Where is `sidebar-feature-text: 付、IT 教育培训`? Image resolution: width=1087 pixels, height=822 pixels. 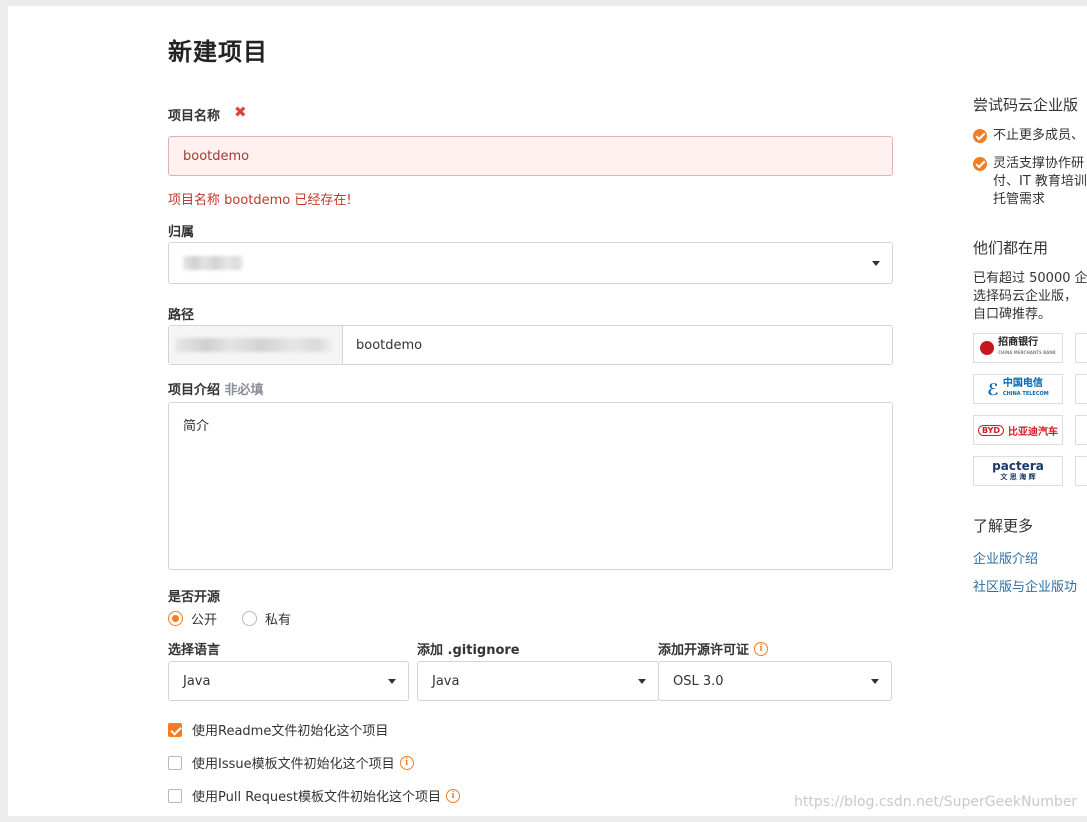
sidebar-feature-text: 付、IT 教育培训 is located at coordinates (1040, 181).